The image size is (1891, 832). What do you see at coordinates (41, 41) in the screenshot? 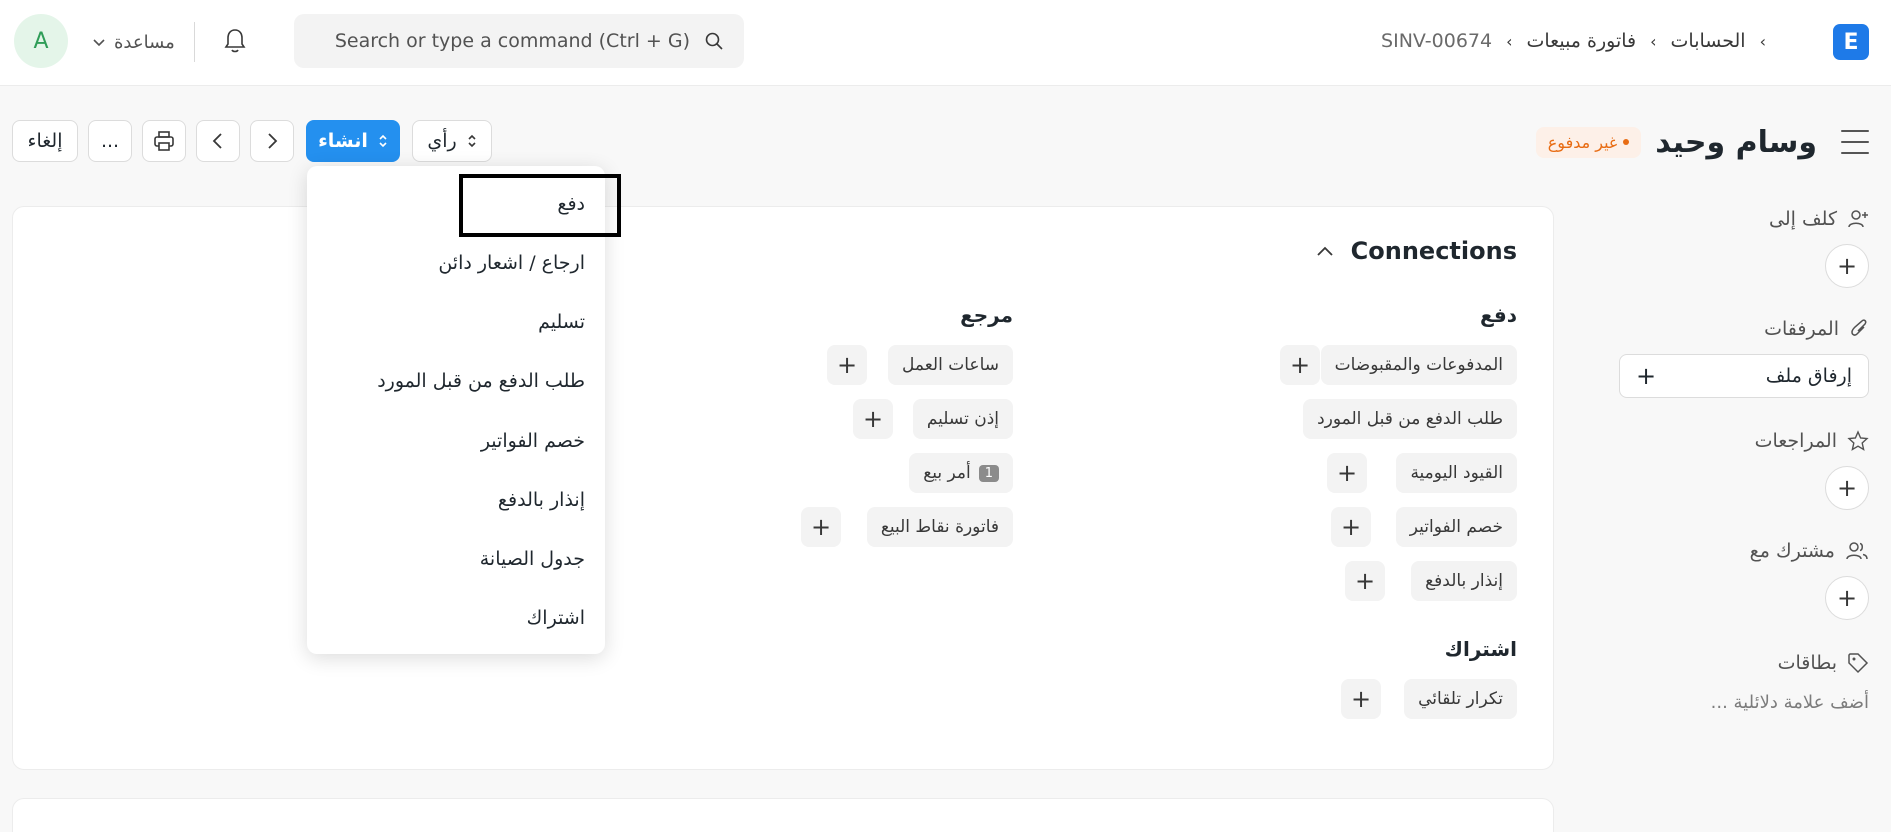
I see `avatar: A` at bounding box center [41, 41].